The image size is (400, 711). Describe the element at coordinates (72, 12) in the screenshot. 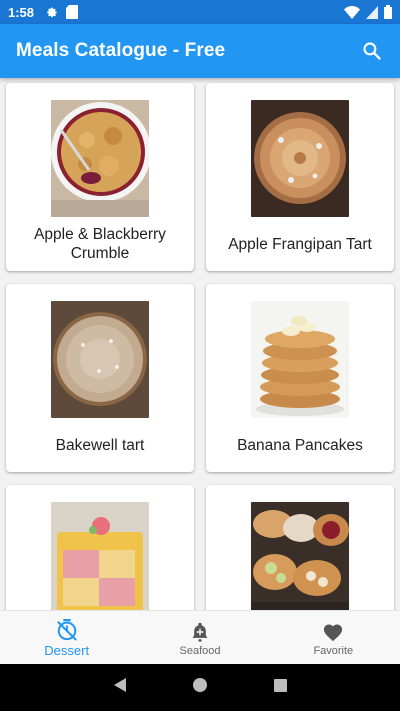

I see `sd-card-icon` at that location.